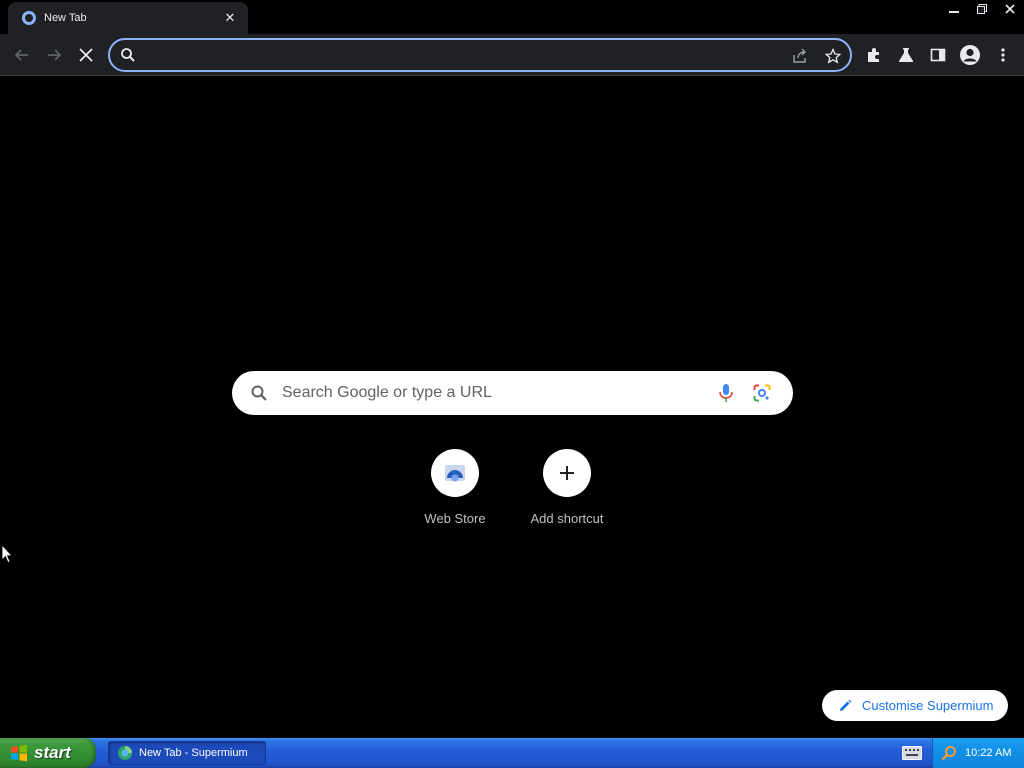 The height and width of the screenshot is (768, 1024). Describe the element at coordinates (512, 17) in the screenshot. I see `tab-strip: New Tab ✕` at that location.